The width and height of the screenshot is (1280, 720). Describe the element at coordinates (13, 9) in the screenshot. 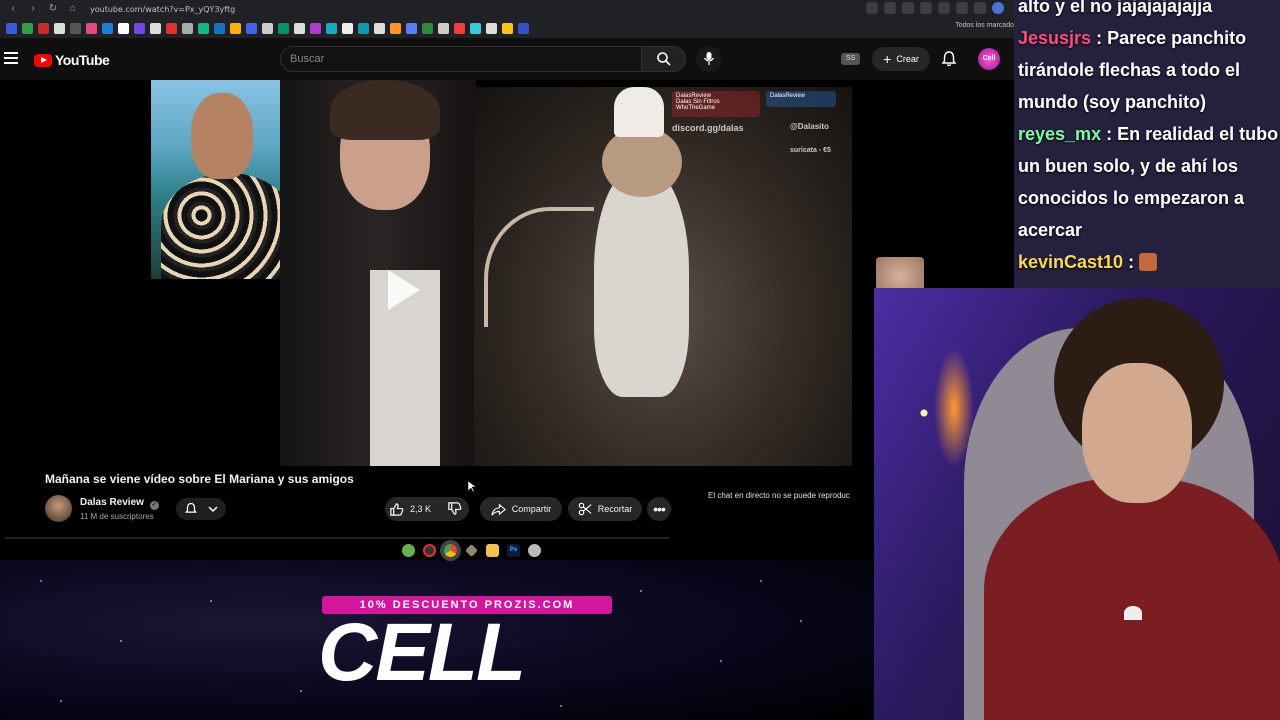

I see `back-icon: ‹` at that location.